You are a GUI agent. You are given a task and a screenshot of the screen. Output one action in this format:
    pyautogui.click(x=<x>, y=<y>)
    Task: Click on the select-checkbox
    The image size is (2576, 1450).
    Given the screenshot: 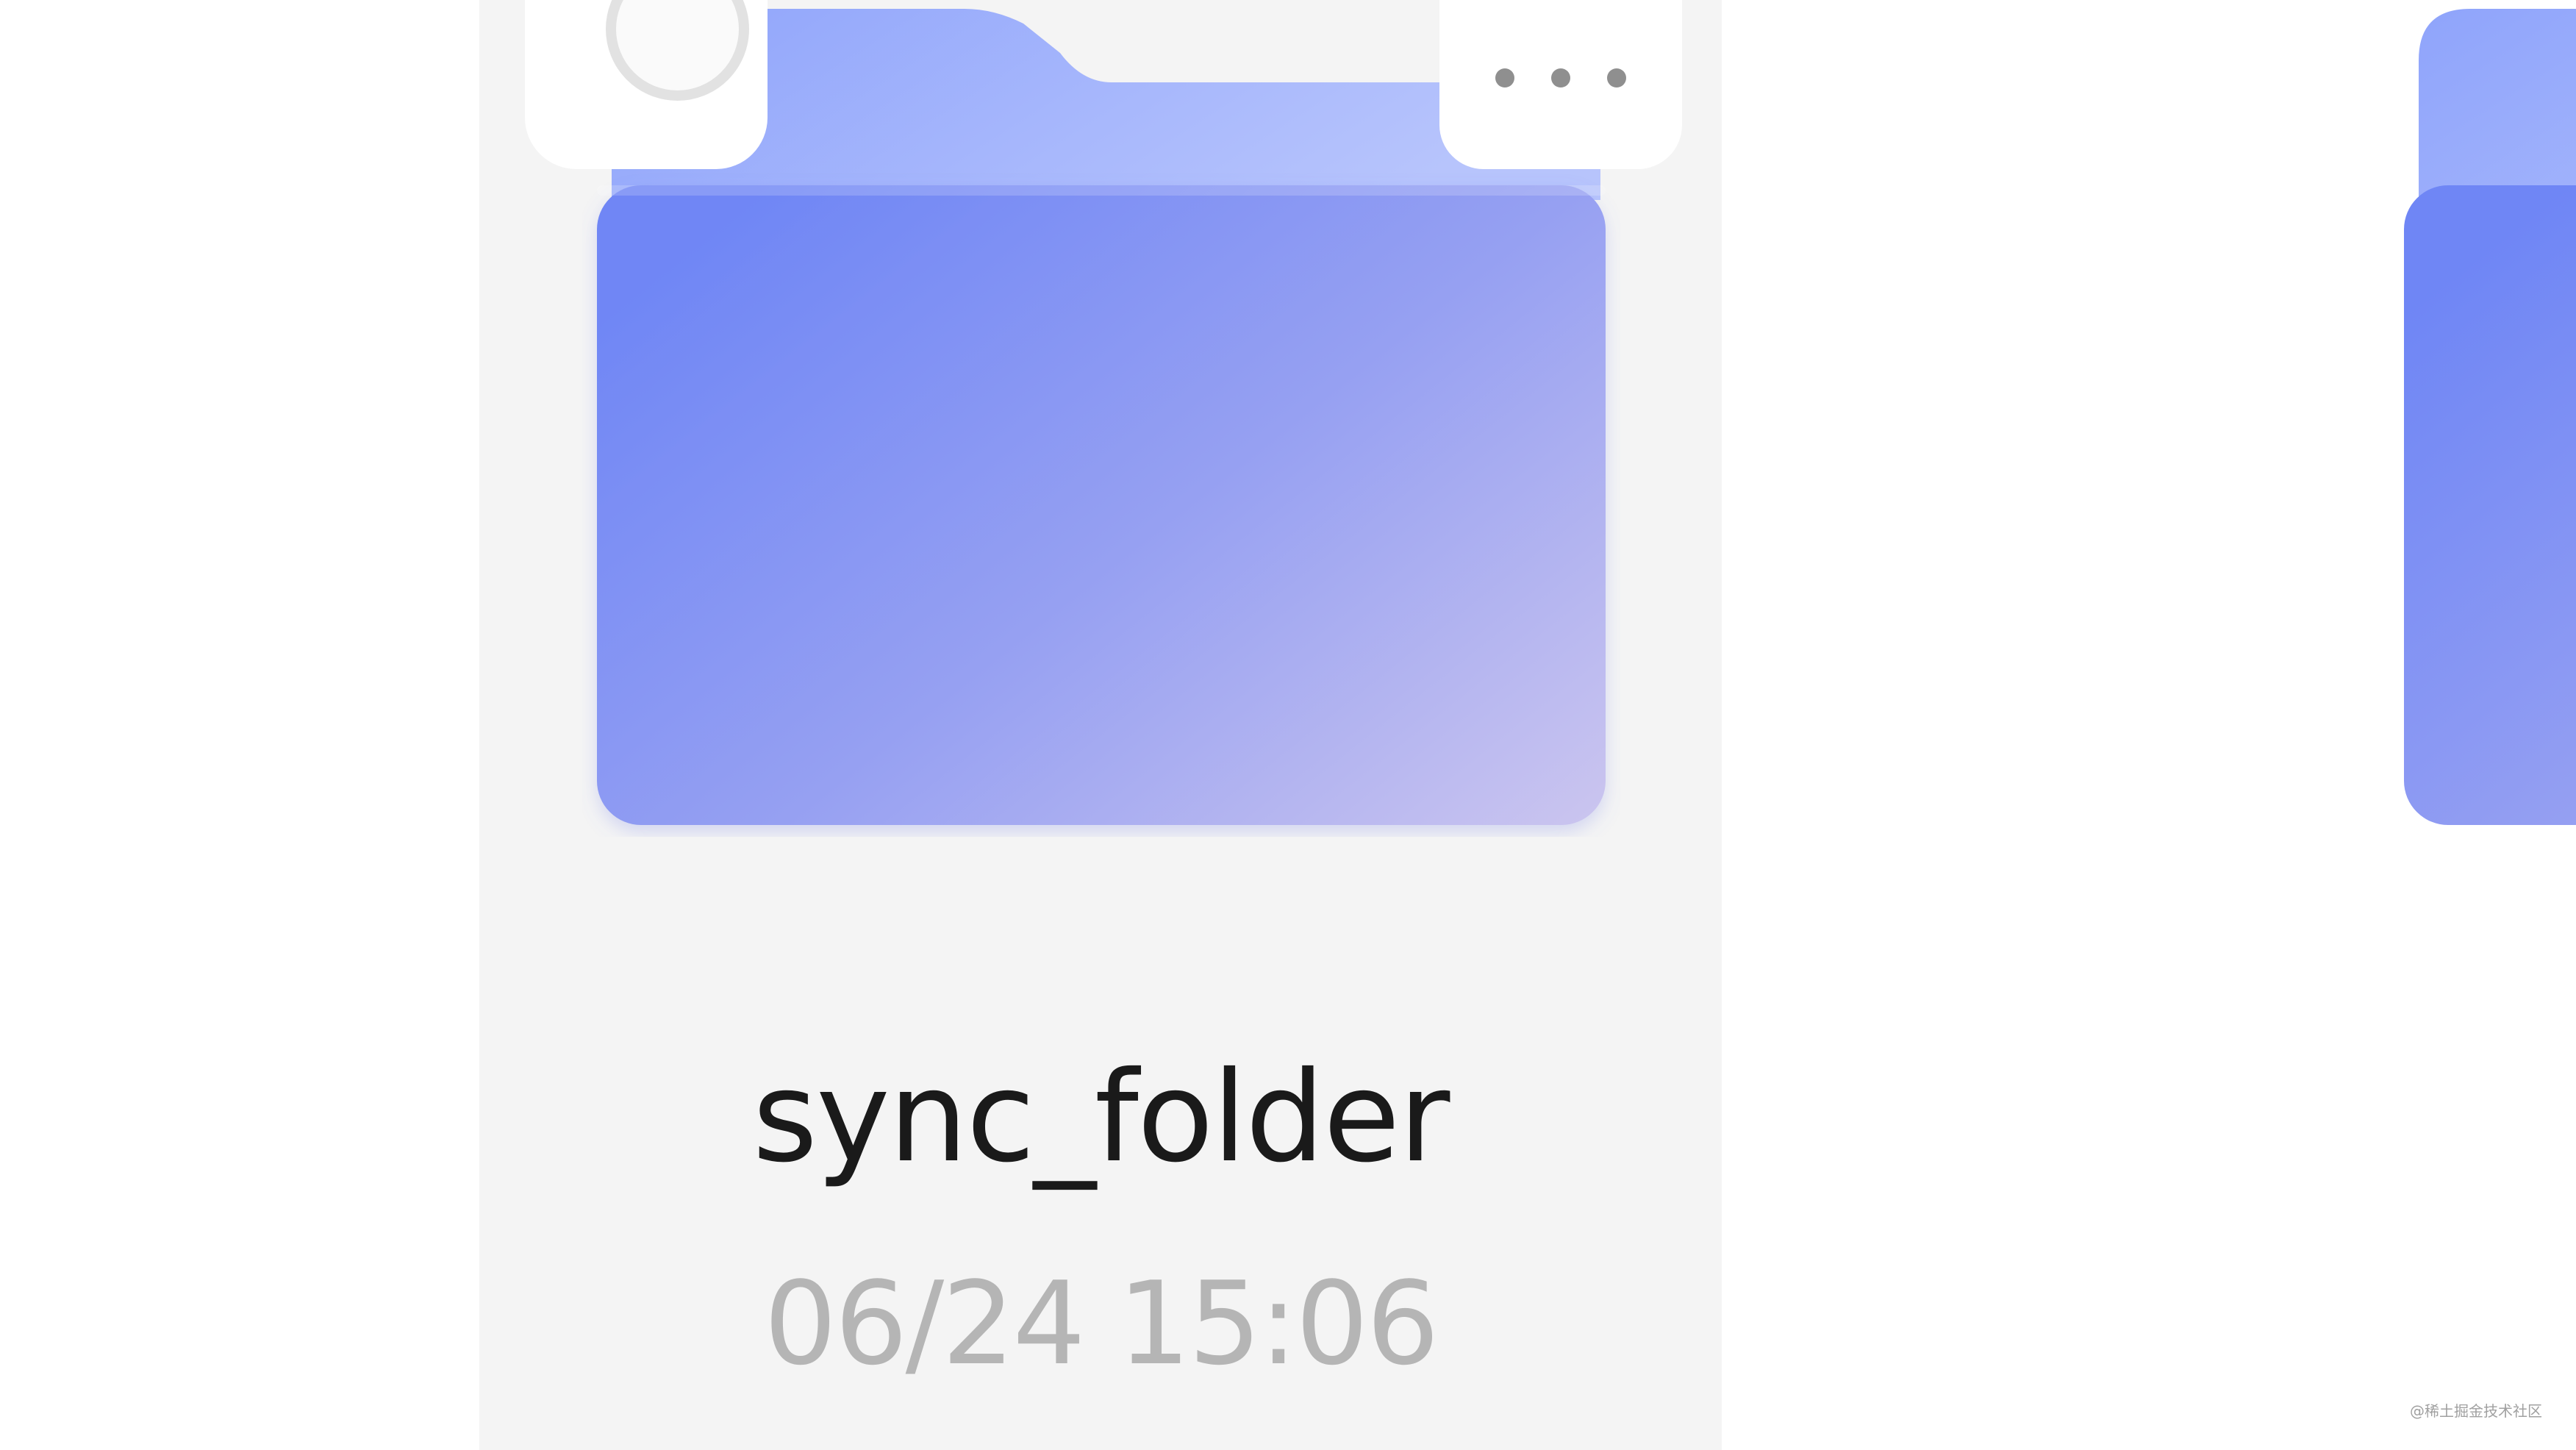 What is the action you would take?
    pyautogui.click(x=646, y=85)
    